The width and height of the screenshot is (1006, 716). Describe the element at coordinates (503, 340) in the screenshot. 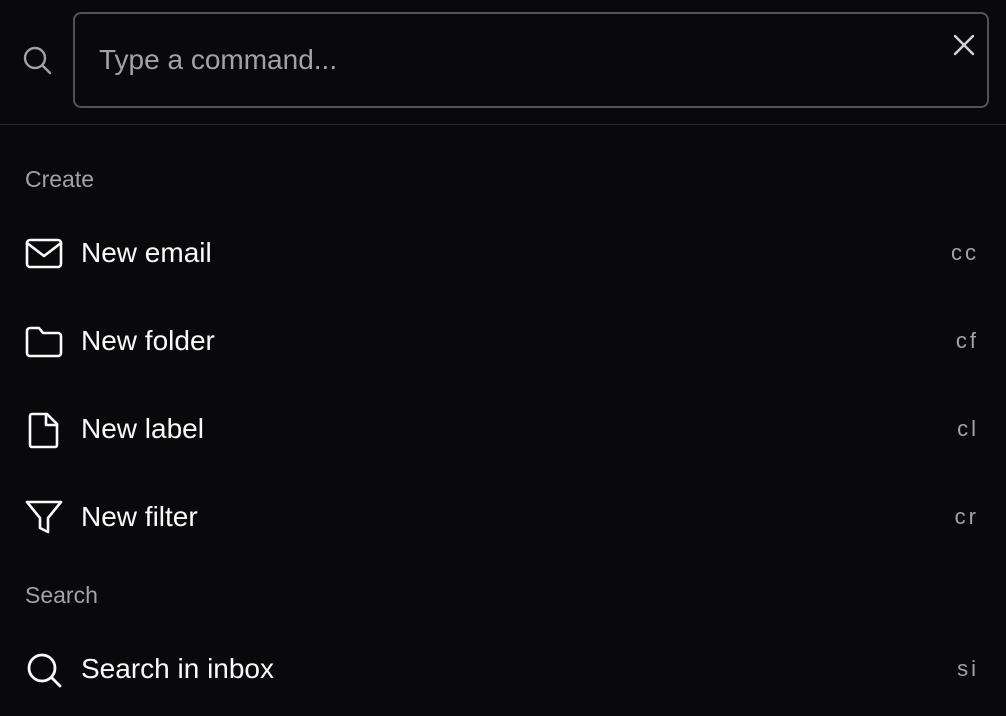

I see `command-item-new-folder: New folder cf` at that location.